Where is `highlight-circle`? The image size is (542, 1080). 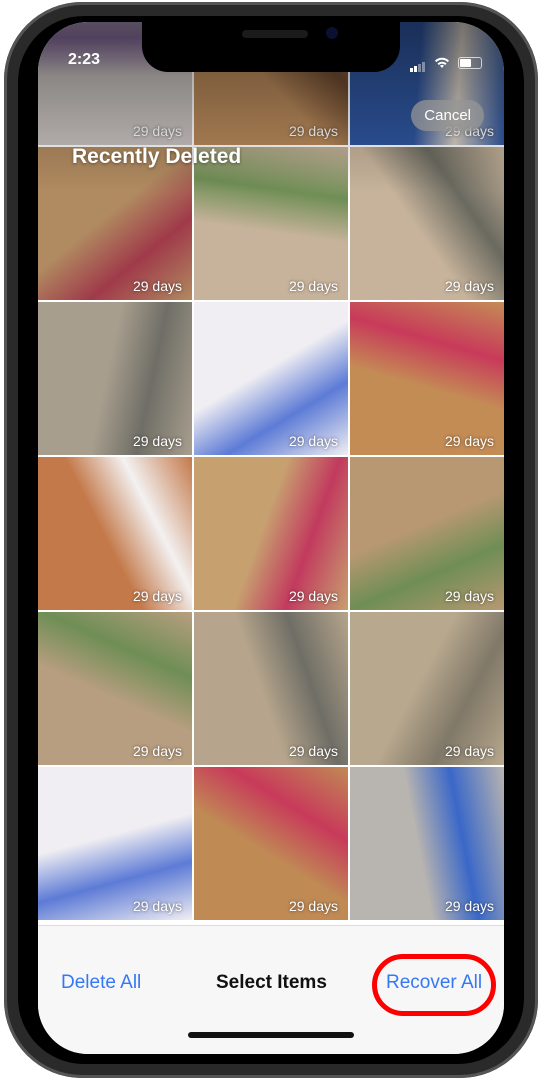 highlight-circle is located at coordinates (434, 985).